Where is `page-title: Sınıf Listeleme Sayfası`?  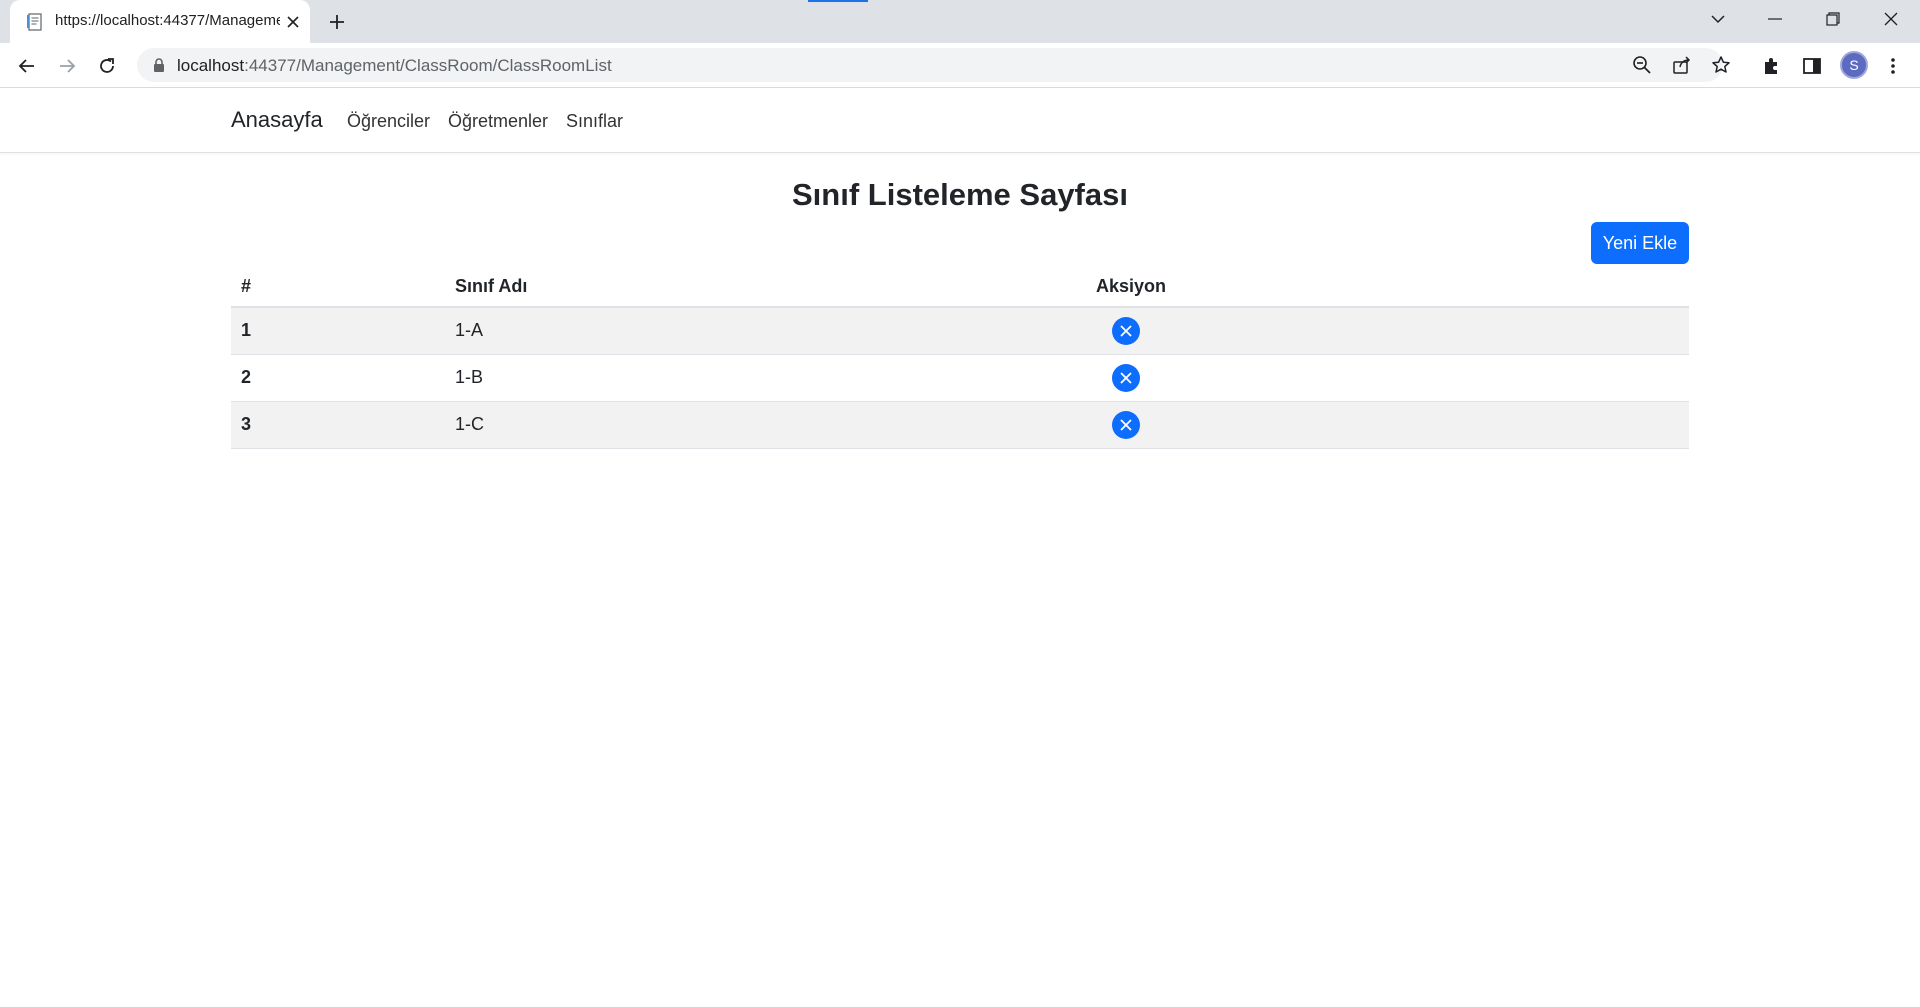
page-title: Sınıf Listeleme Sayfası is located at coordinates (960, 194).